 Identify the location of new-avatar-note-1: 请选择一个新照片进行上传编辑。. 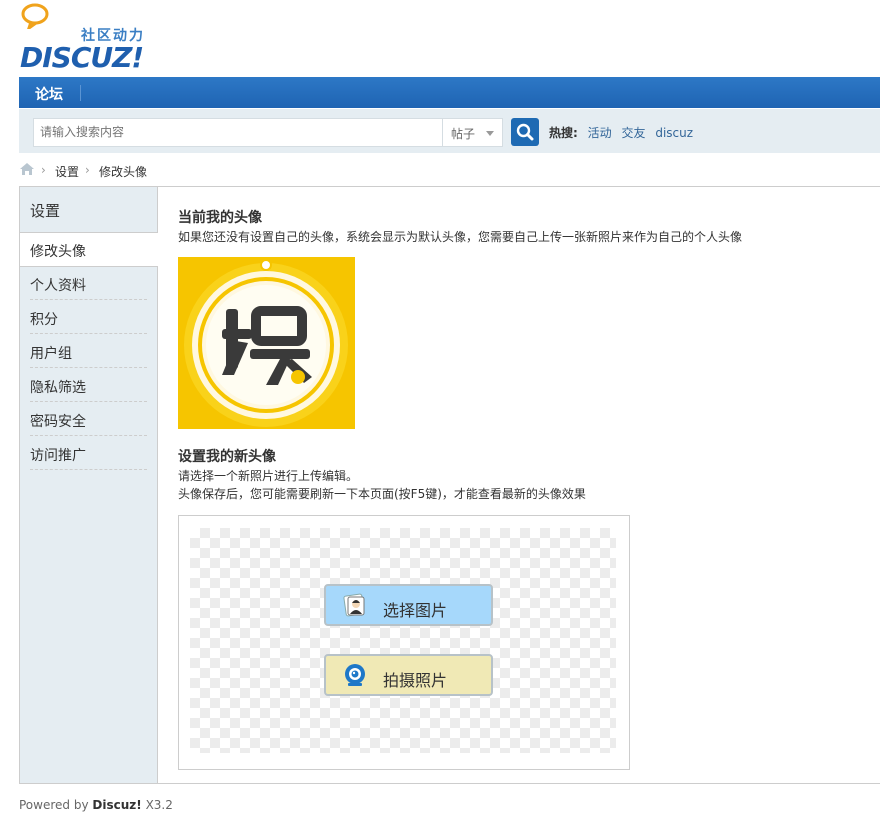
(268, 476).